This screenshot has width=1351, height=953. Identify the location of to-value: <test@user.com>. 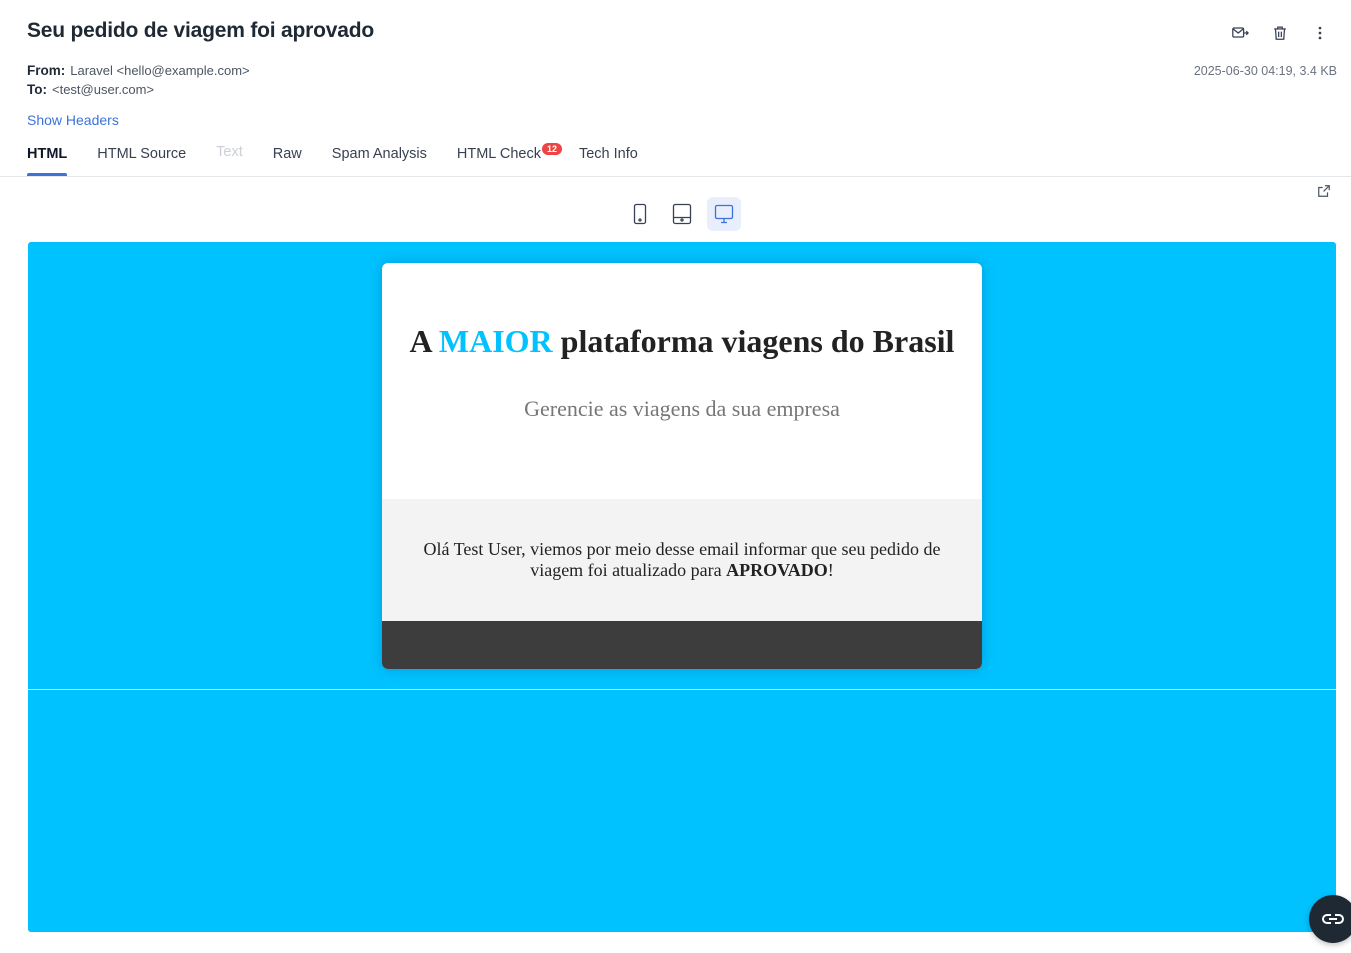
(103, 89).